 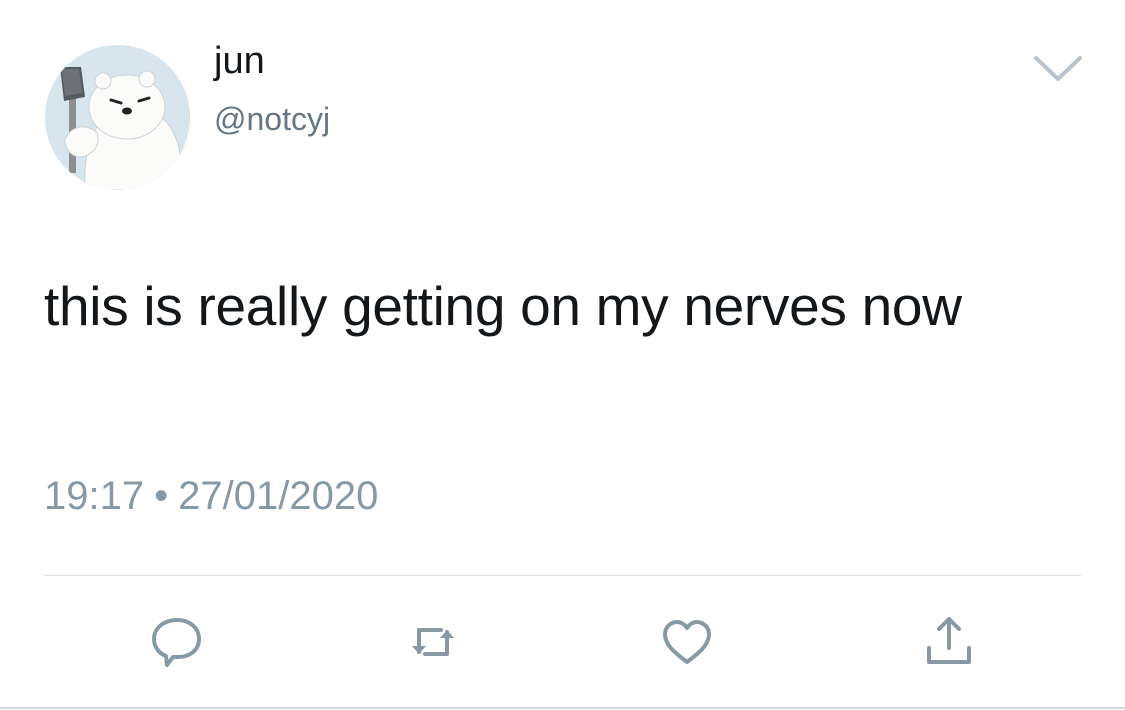 I want to click on chevron-down-icon, so click(x=1058, y=69).